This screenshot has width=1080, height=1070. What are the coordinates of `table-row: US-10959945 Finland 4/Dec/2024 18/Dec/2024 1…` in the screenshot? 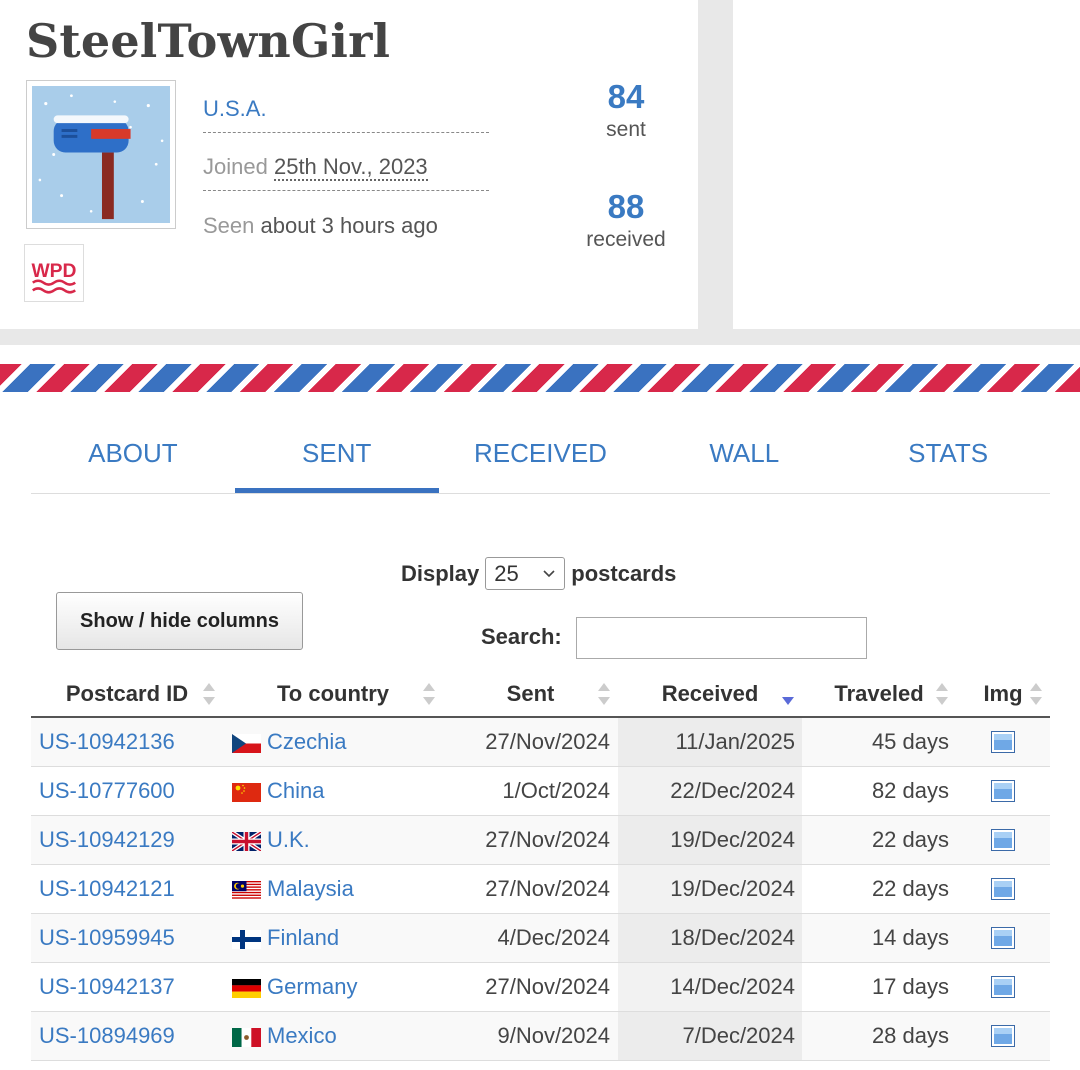 It's located at (540, 938).